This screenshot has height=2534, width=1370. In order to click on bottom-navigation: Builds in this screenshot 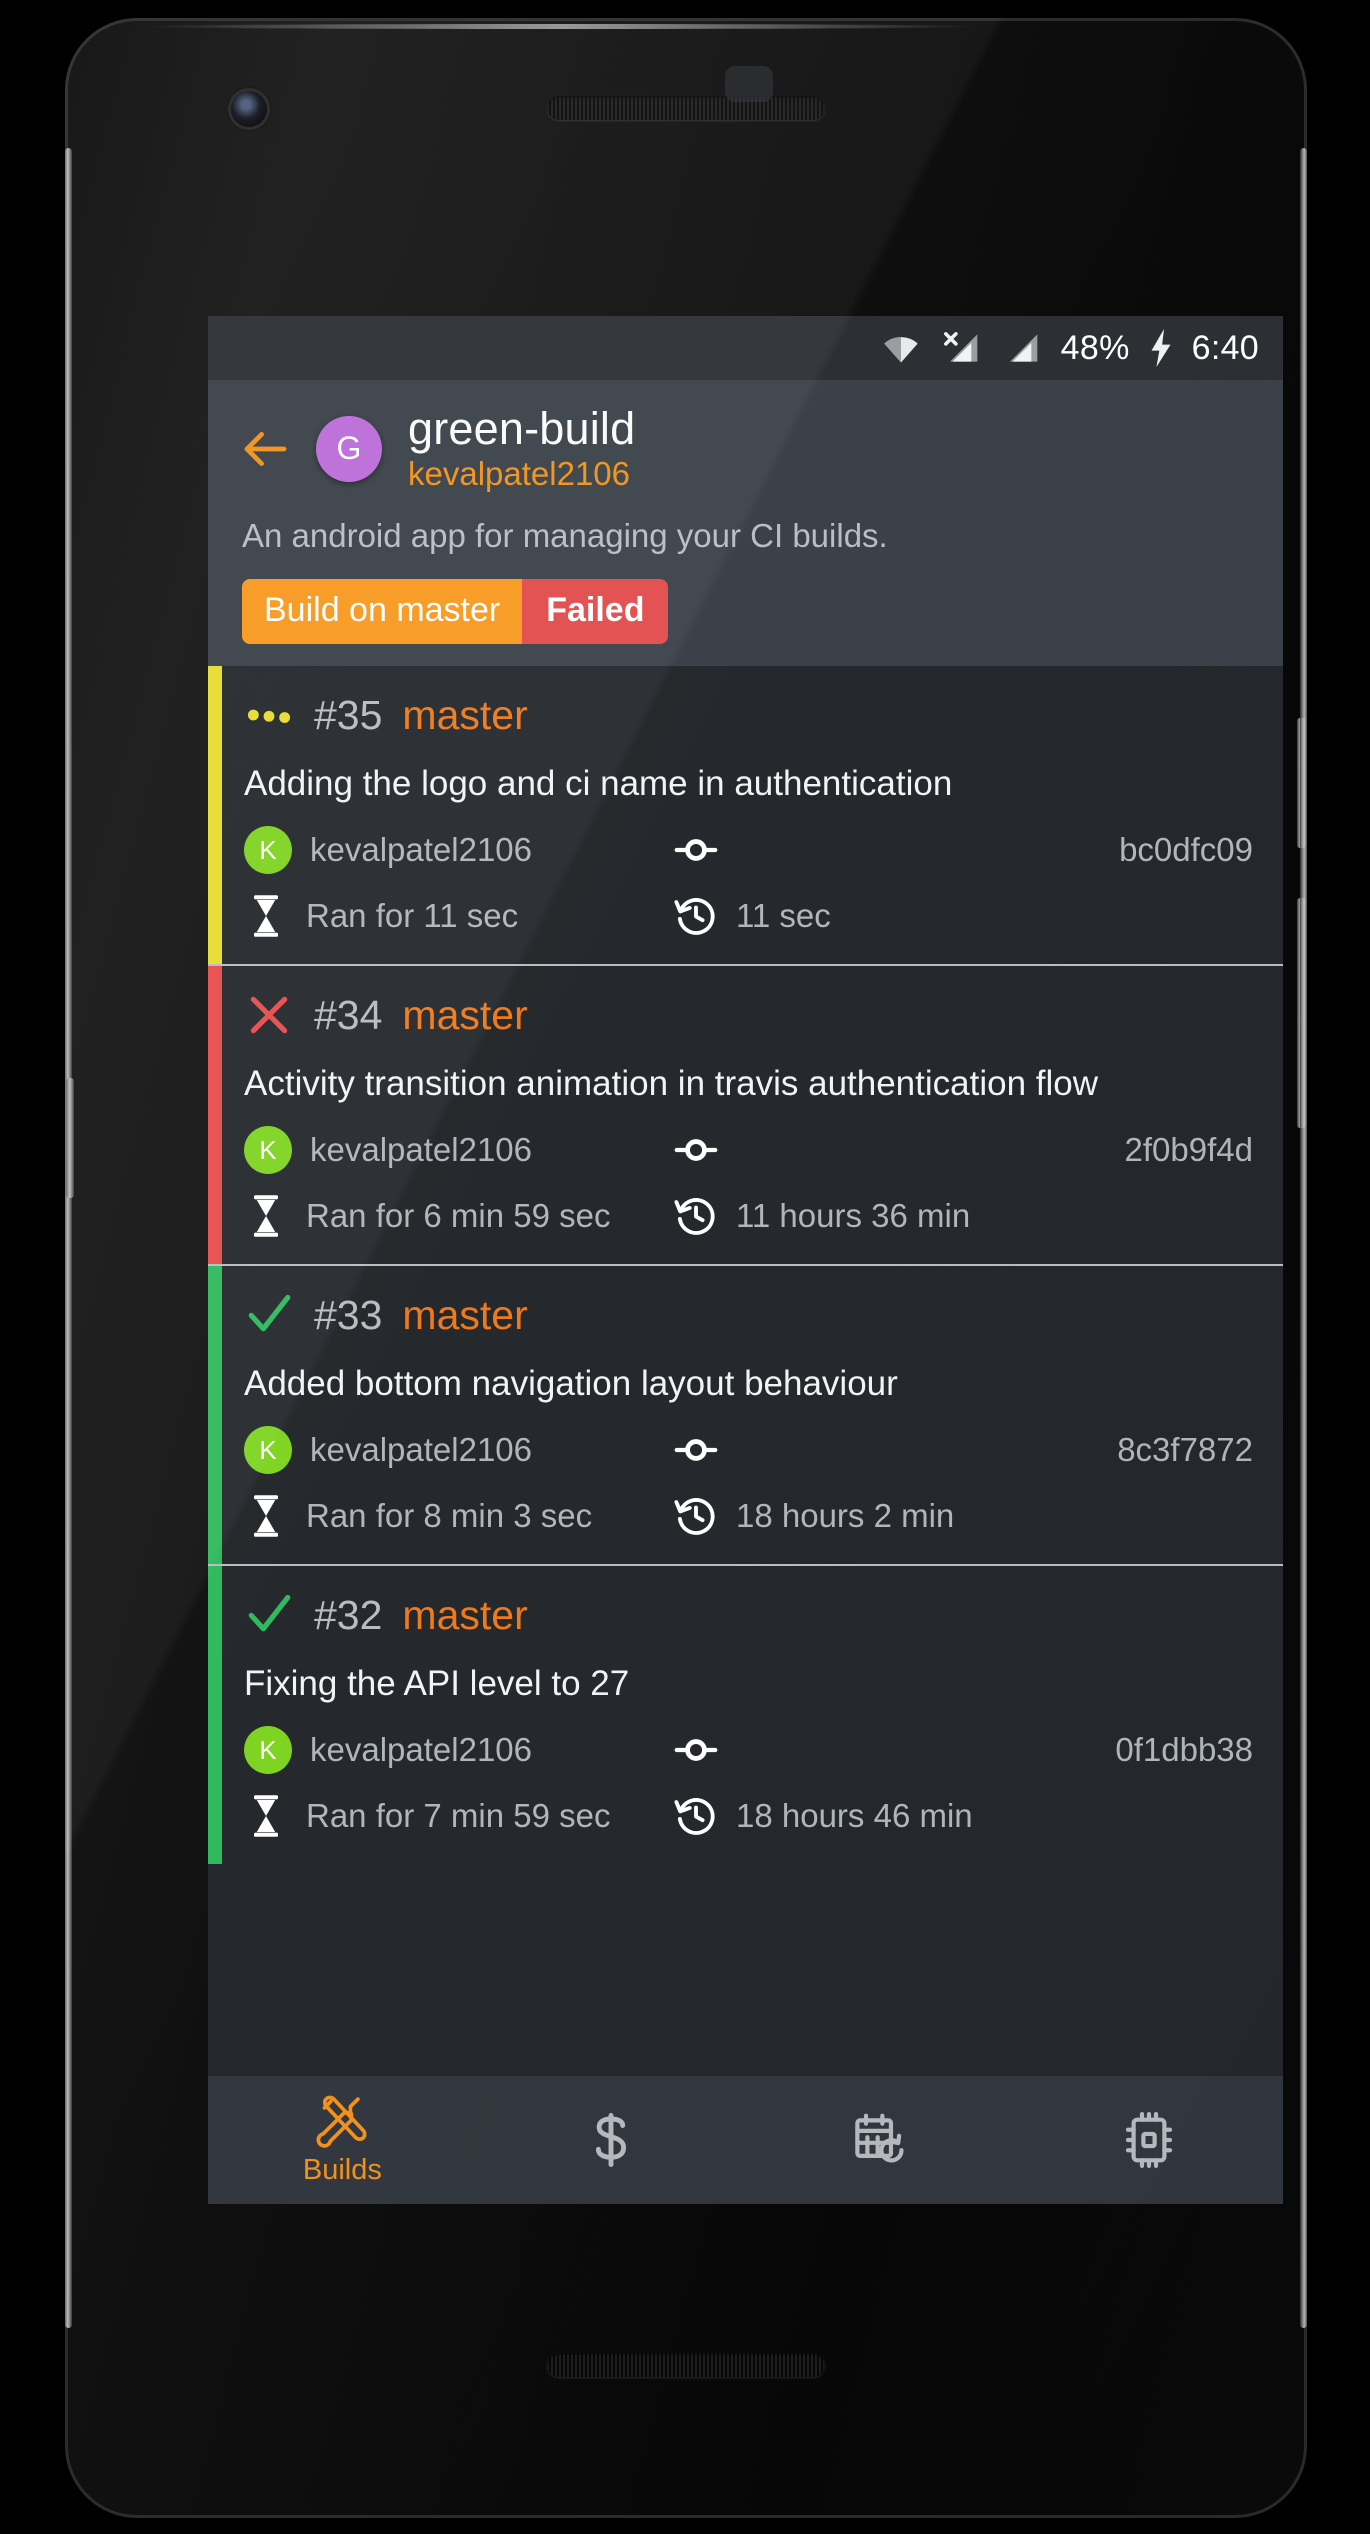, I will do `click(745, 2140)`.